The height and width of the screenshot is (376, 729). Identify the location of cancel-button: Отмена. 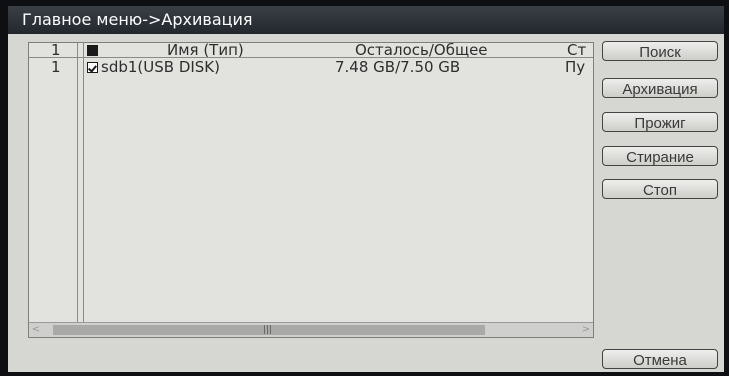
(660, 359).